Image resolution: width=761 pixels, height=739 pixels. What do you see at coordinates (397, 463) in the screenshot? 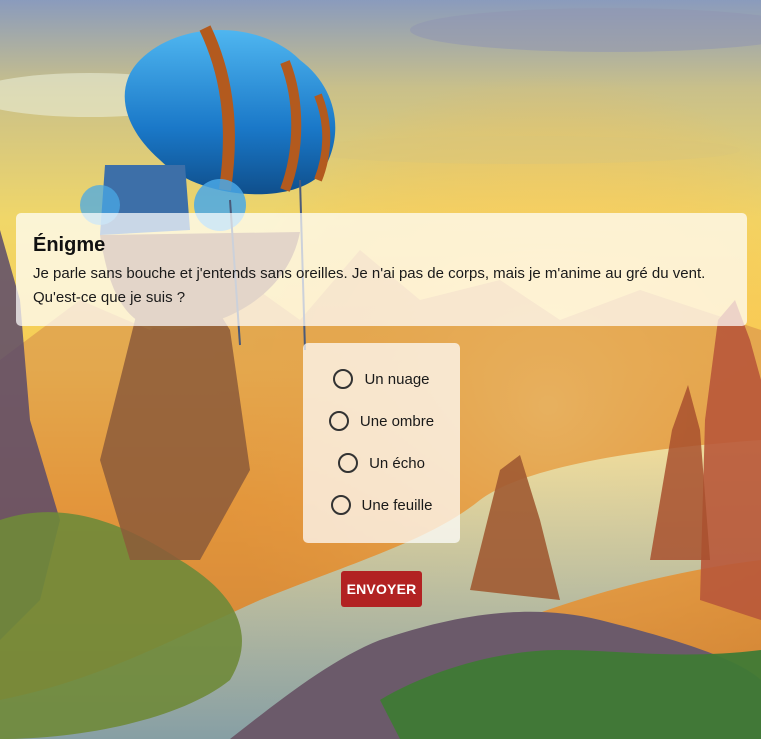
I see `option-label: Un écho` at bounding box center [397, 463].